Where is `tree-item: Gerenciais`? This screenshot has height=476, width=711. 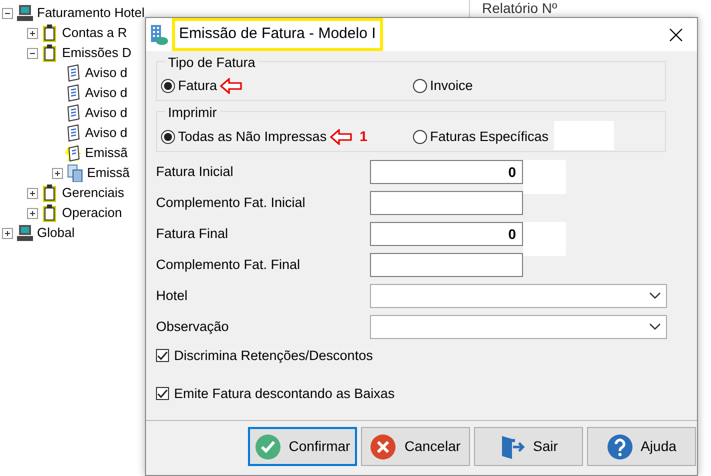 tree-item: Gerenciais is located at coordinates (93, 193).